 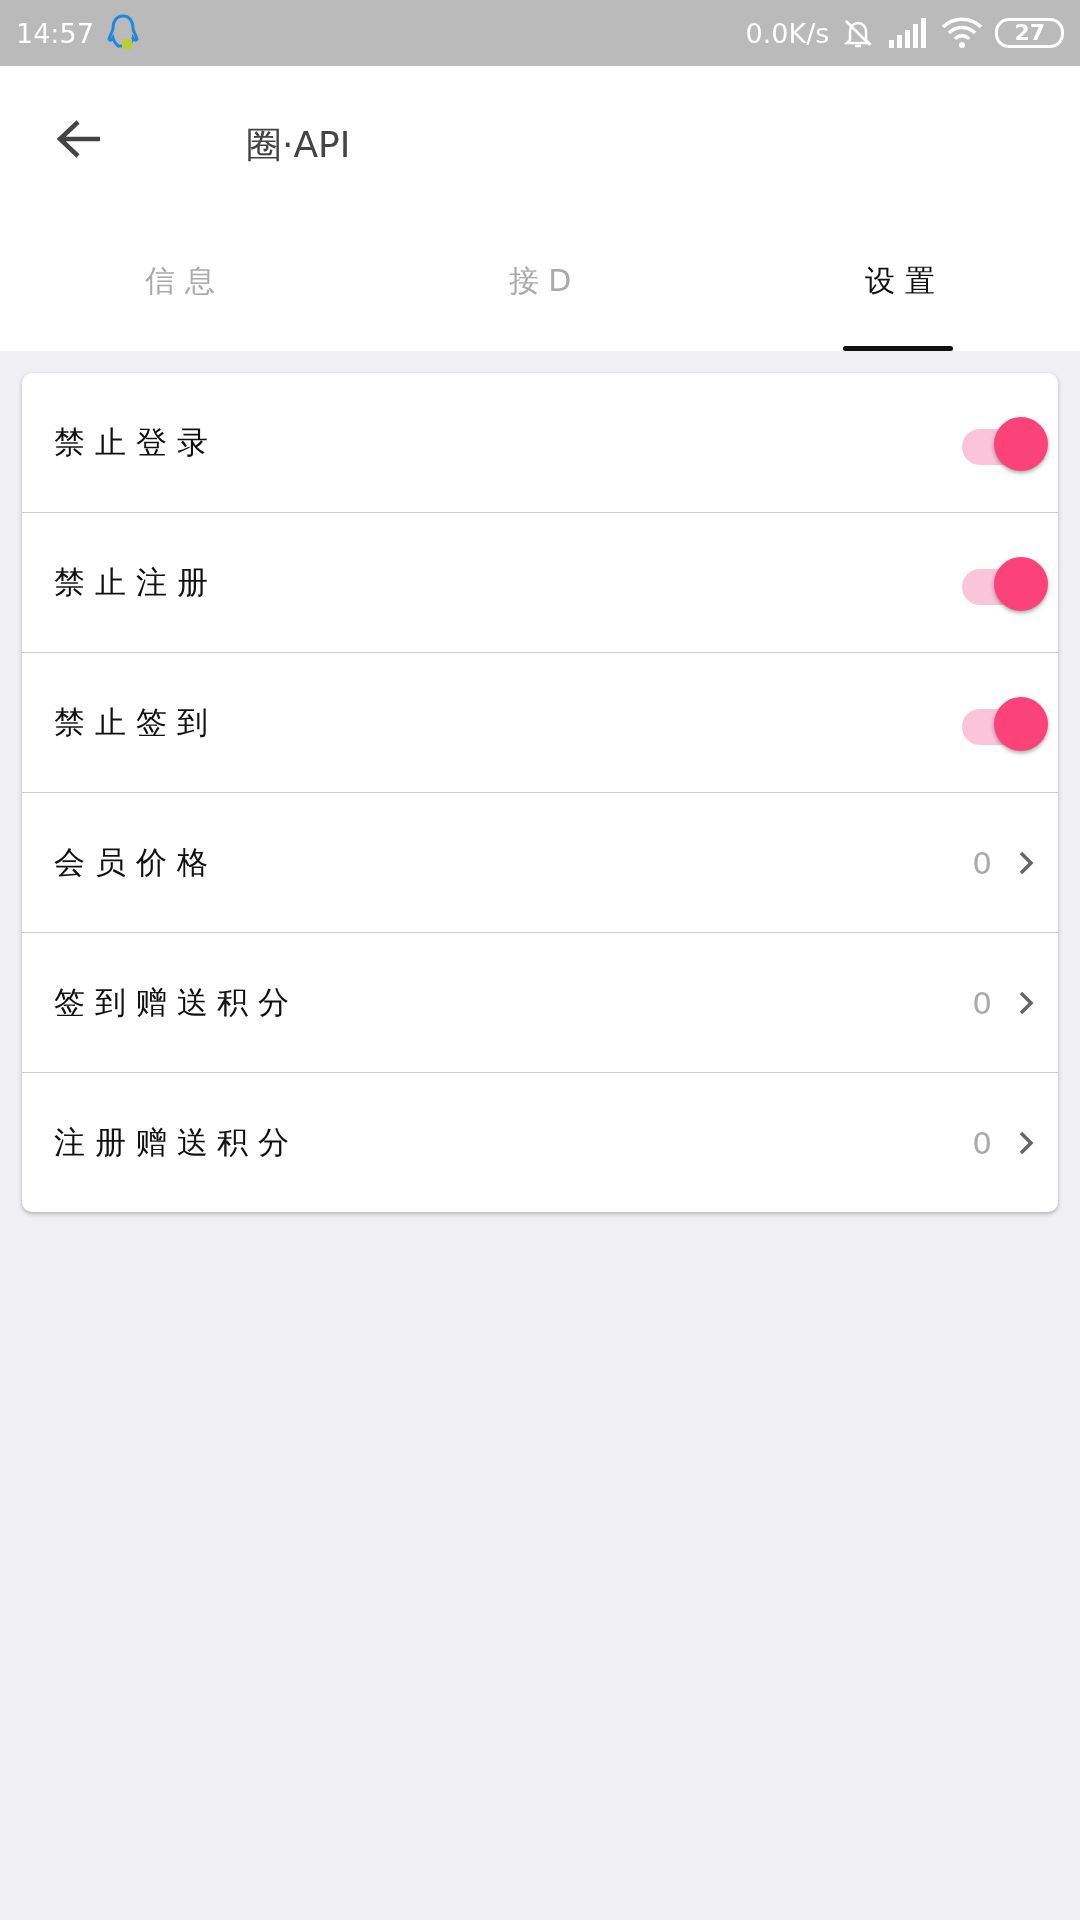 I want to click on setting-label: 禁 止 签 到, so click(x=131, y=722).